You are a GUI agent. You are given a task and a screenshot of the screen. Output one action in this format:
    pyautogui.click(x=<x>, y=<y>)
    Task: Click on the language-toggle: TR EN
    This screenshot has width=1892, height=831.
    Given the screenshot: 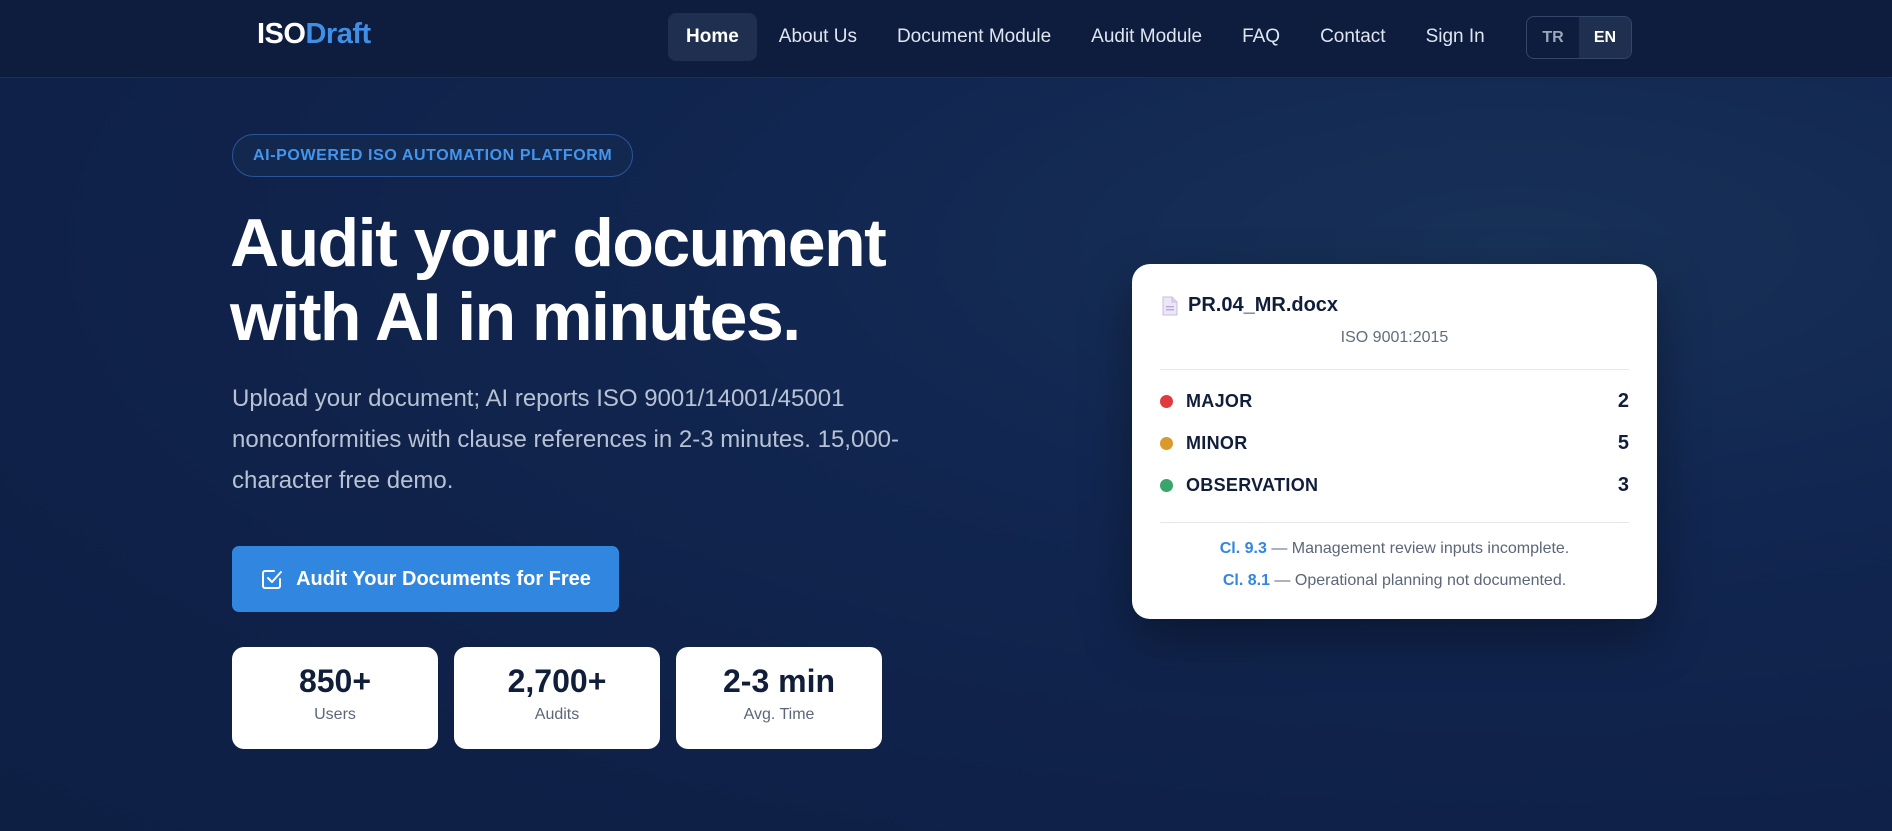 What is the action you would take?
    pyautogui.click(x=1579, y=37)
    